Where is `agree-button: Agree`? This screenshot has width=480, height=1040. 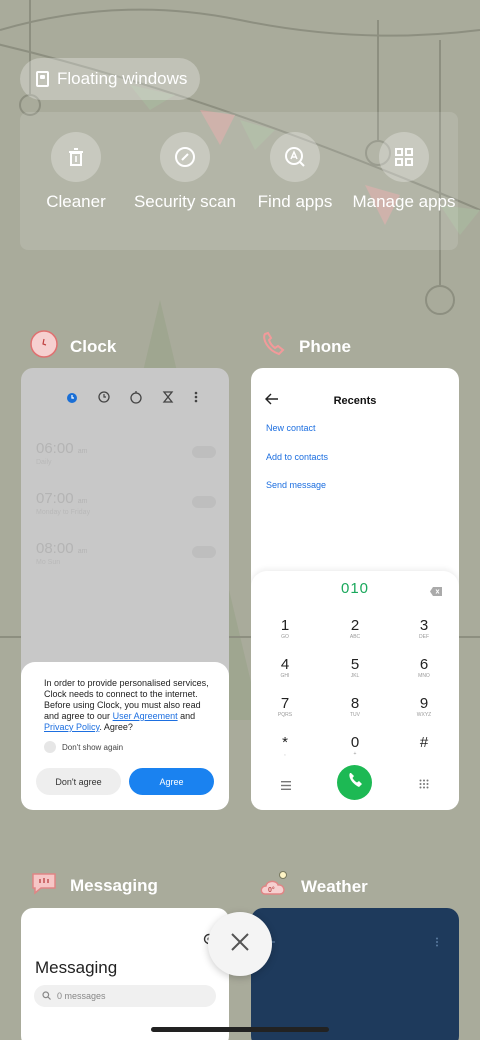
agree-button: Agree is located at coordinates (171, 781).